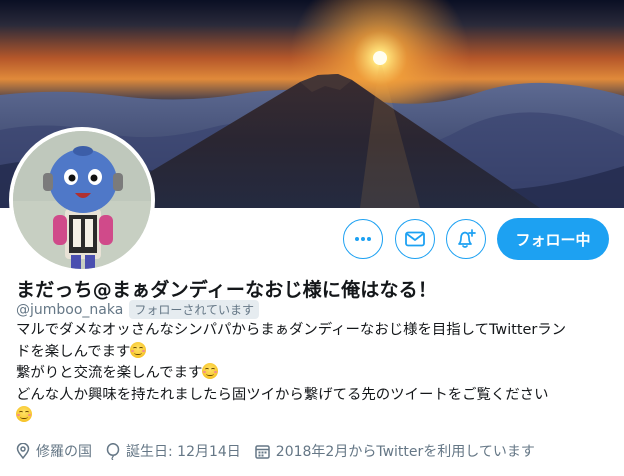 Image resolution: width=624 pixels, height=476 pixels. Describe the element at coordinates (227, 290) in the screenshot. I see `display-name: まだっち@まぁダンディーなおじ様に俺はなる！` at that location.